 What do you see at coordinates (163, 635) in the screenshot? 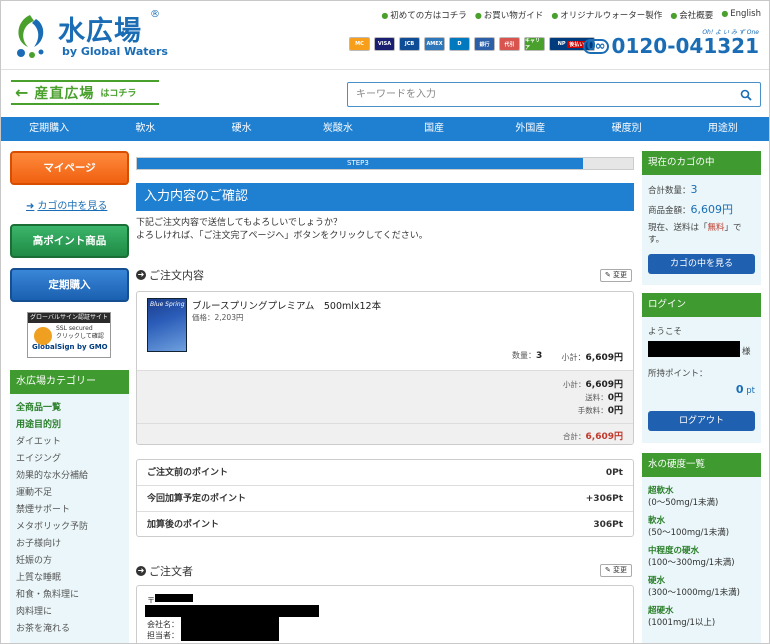
I see `contact-label: 担当者：` at bounding box center [163, 635].